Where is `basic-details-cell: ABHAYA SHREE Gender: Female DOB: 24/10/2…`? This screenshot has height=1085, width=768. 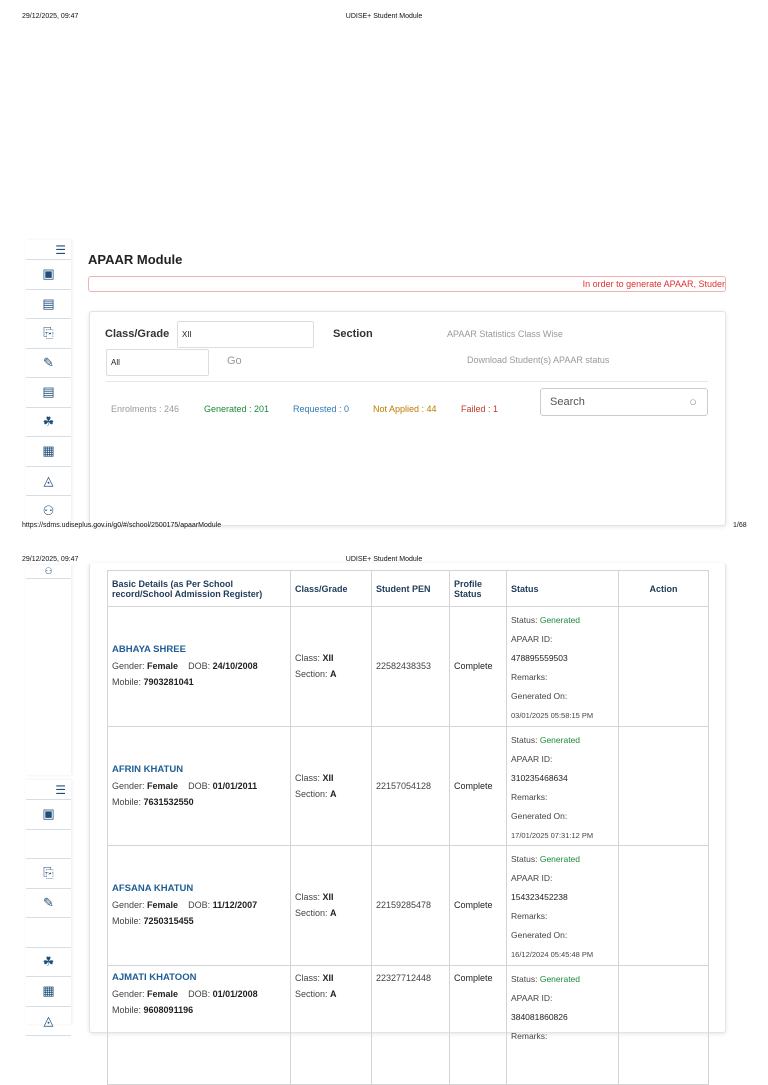 basic-details-cell: ABHAYA SHREE Gender: Female DOB: 24/10/2… is located at coordinates (199, 666).